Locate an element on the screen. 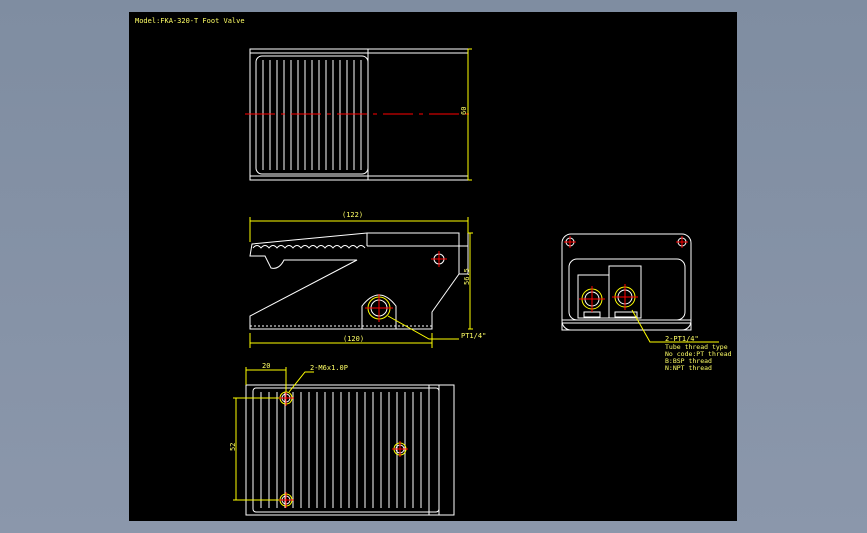 This screenshot has width=867, height=533. side-dimension-overall is located at coordinates (359, 229).